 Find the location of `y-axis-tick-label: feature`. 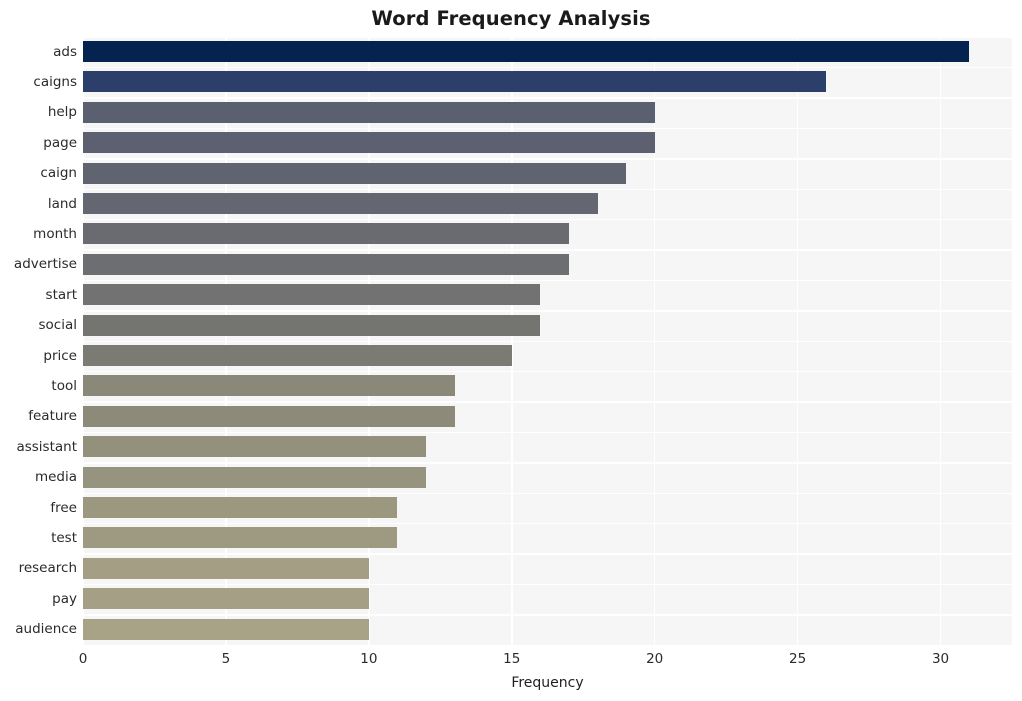

y-axis-tick-label: feature is located at coordinates (52, 416).